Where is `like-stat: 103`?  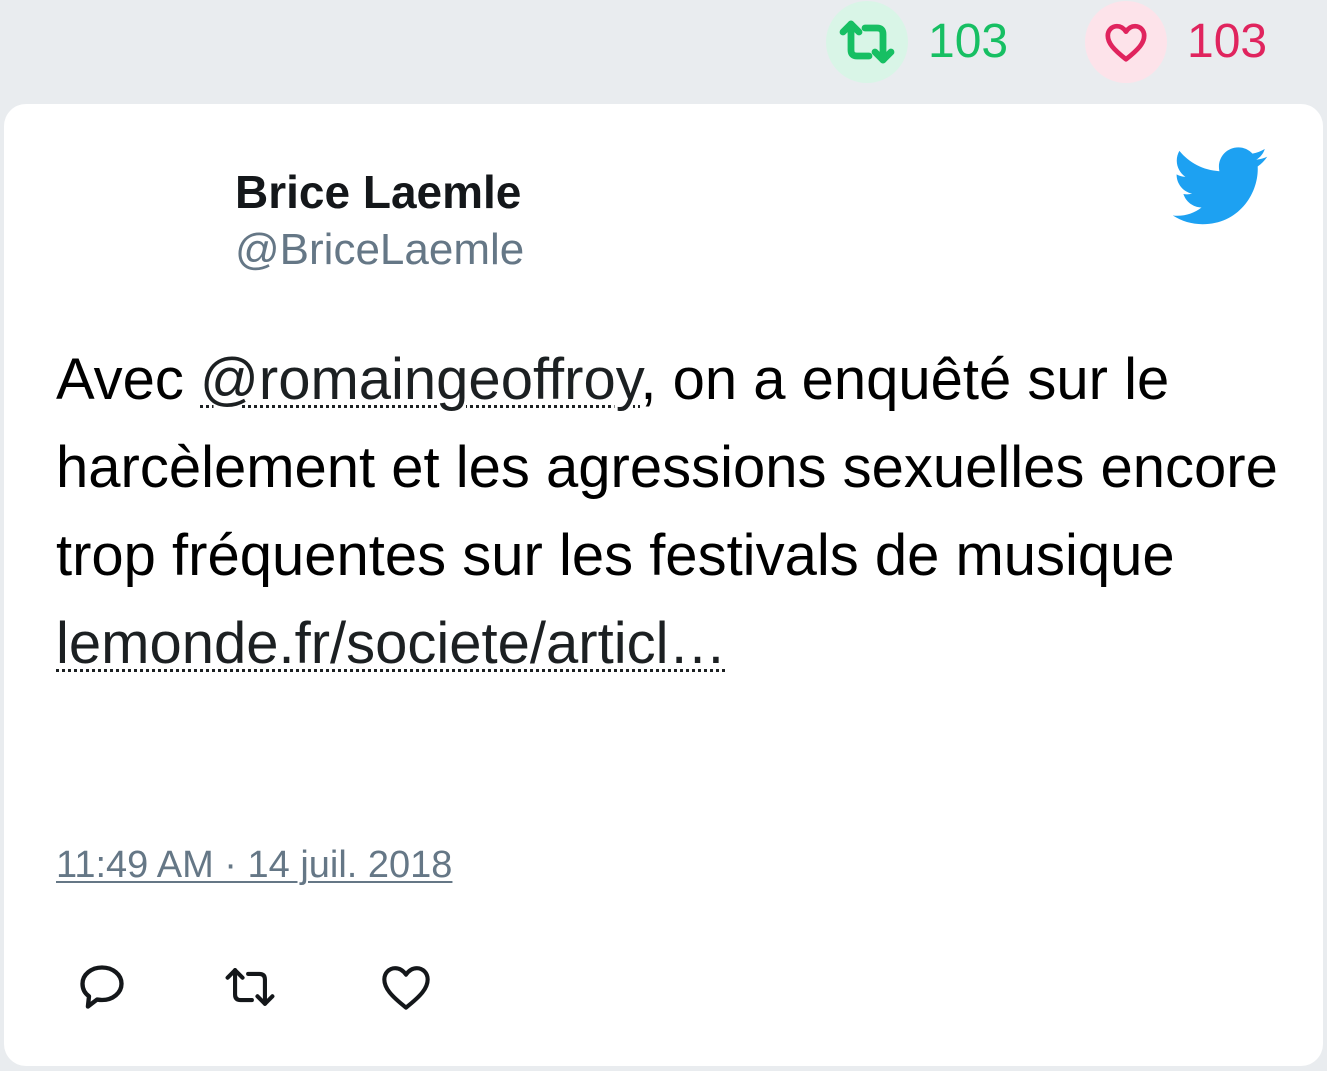 like-stat: 103 is located at coordinates (1176, 42).